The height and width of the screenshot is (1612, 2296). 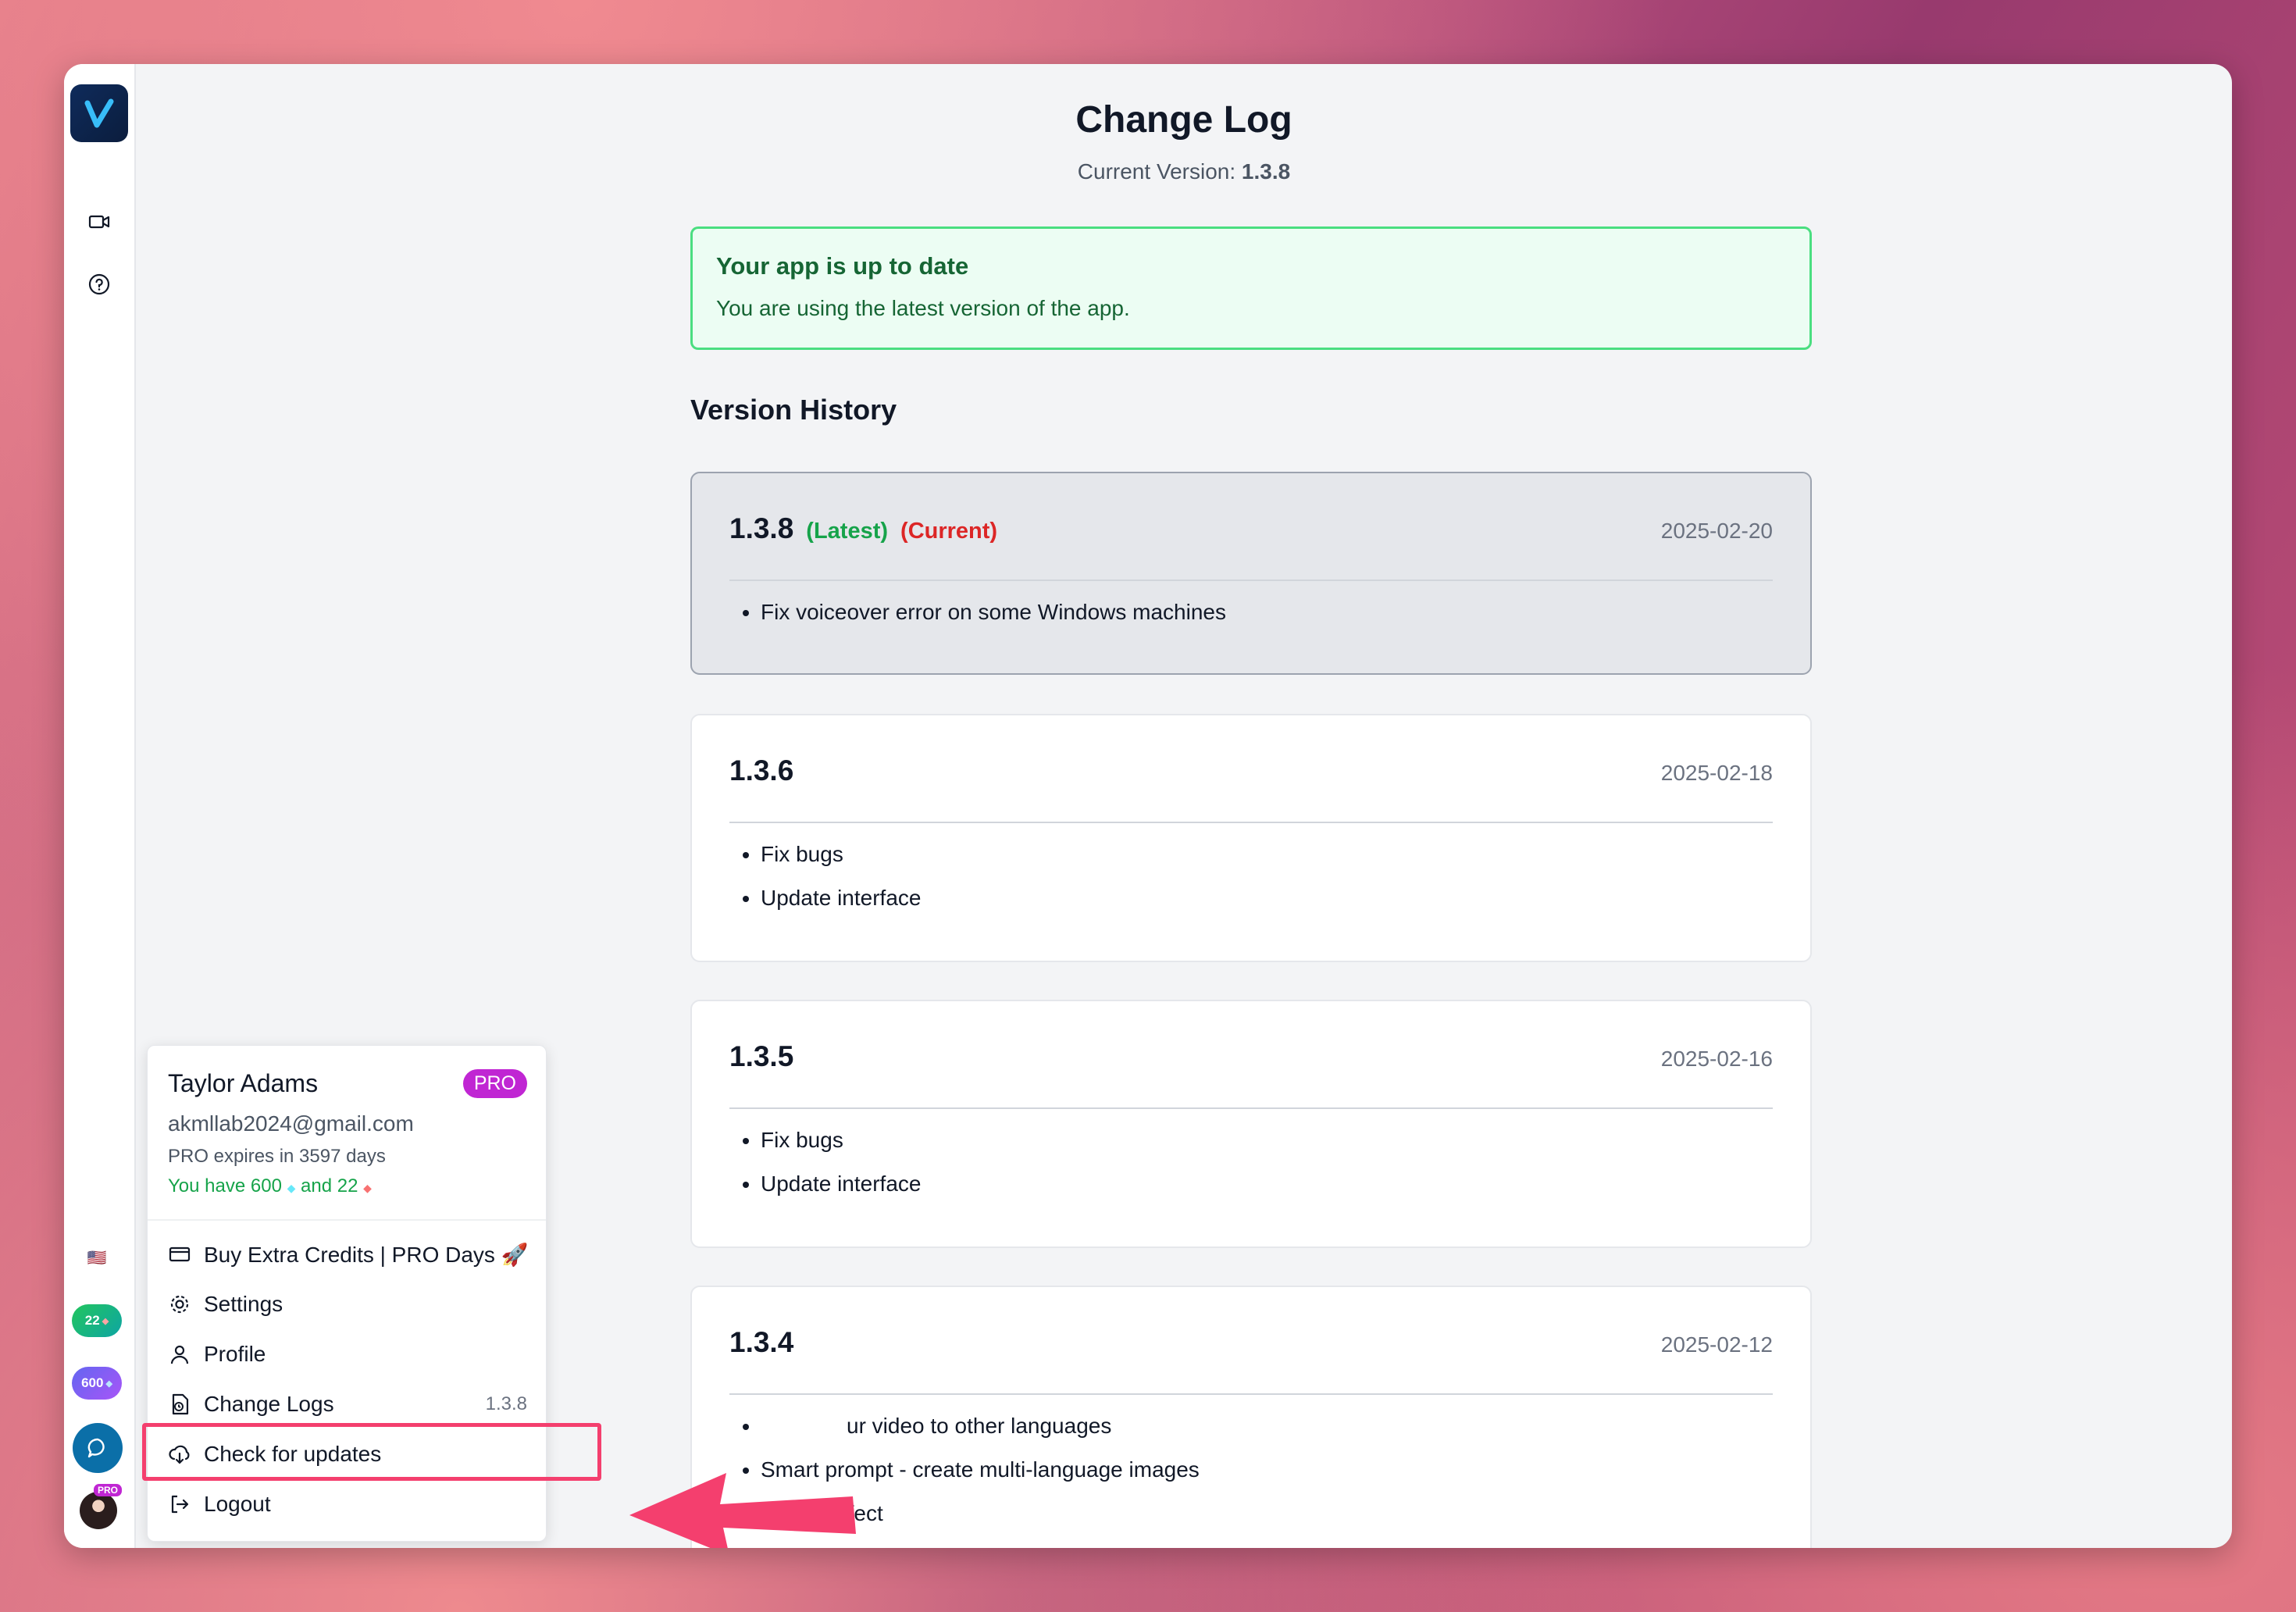 I want to click on version-number: 1.3.6, so click(x=761, y=770).